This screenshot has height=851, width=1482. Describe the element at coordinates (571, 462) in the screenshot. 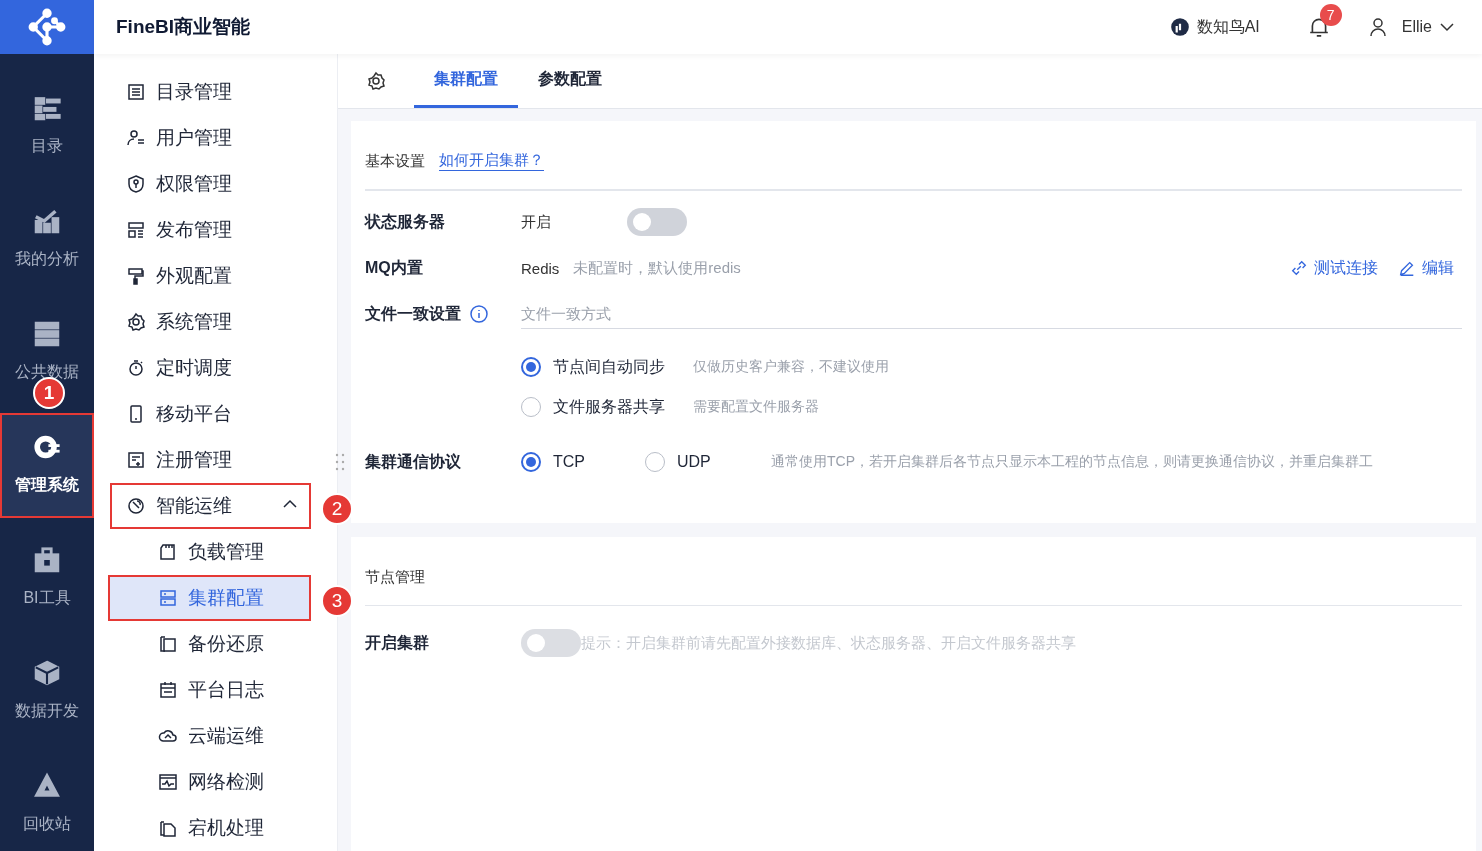

I see `radio-option: TCP` at that location.